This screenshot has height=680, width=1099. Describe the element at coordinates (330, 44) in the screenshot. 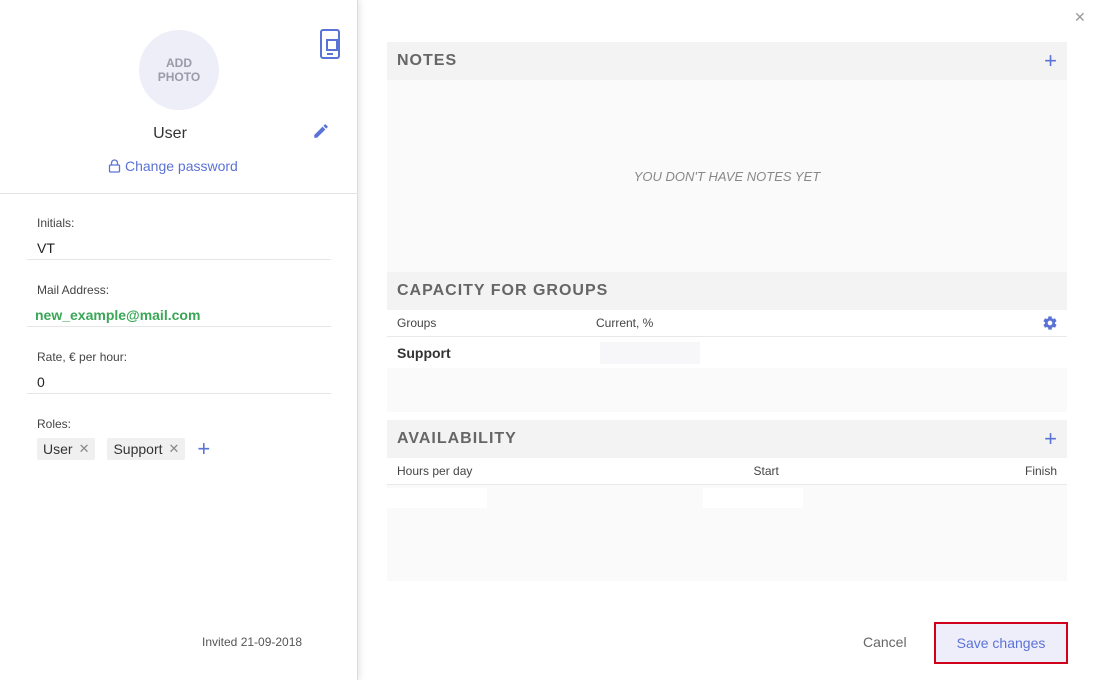

I see `mobile-qr-icon` at that location.